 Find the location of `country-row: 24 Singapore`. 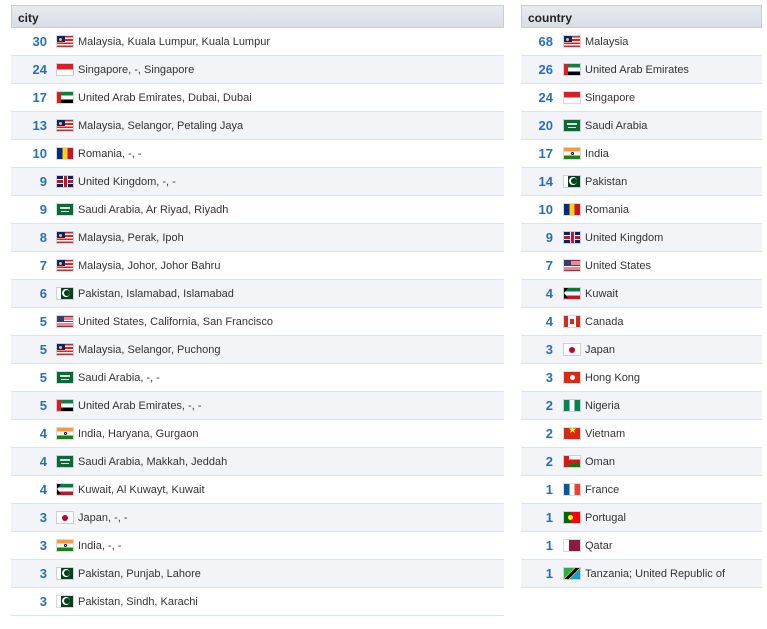

country-row: 24 Singapore is located at coordinates (641, 98).